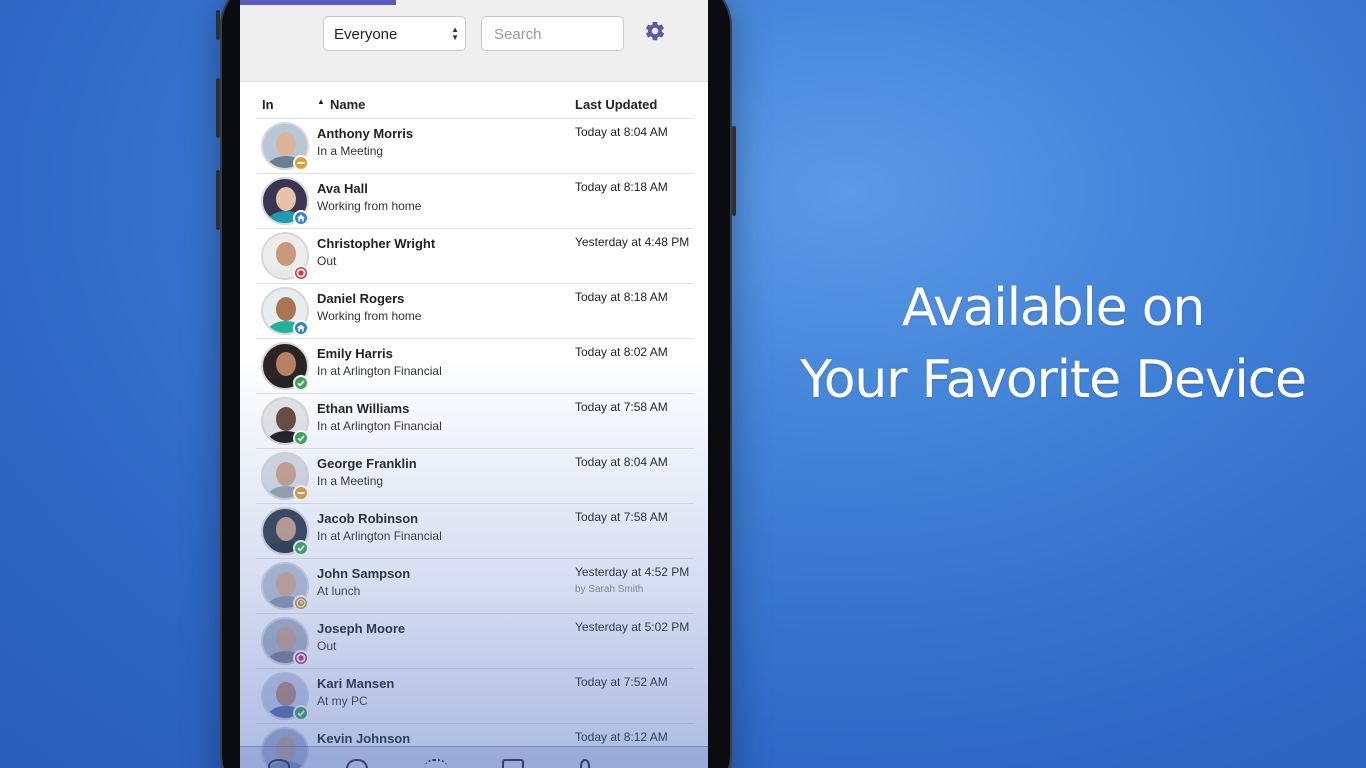  I want to click on person-name: Emily Harris, so click(355, 353).